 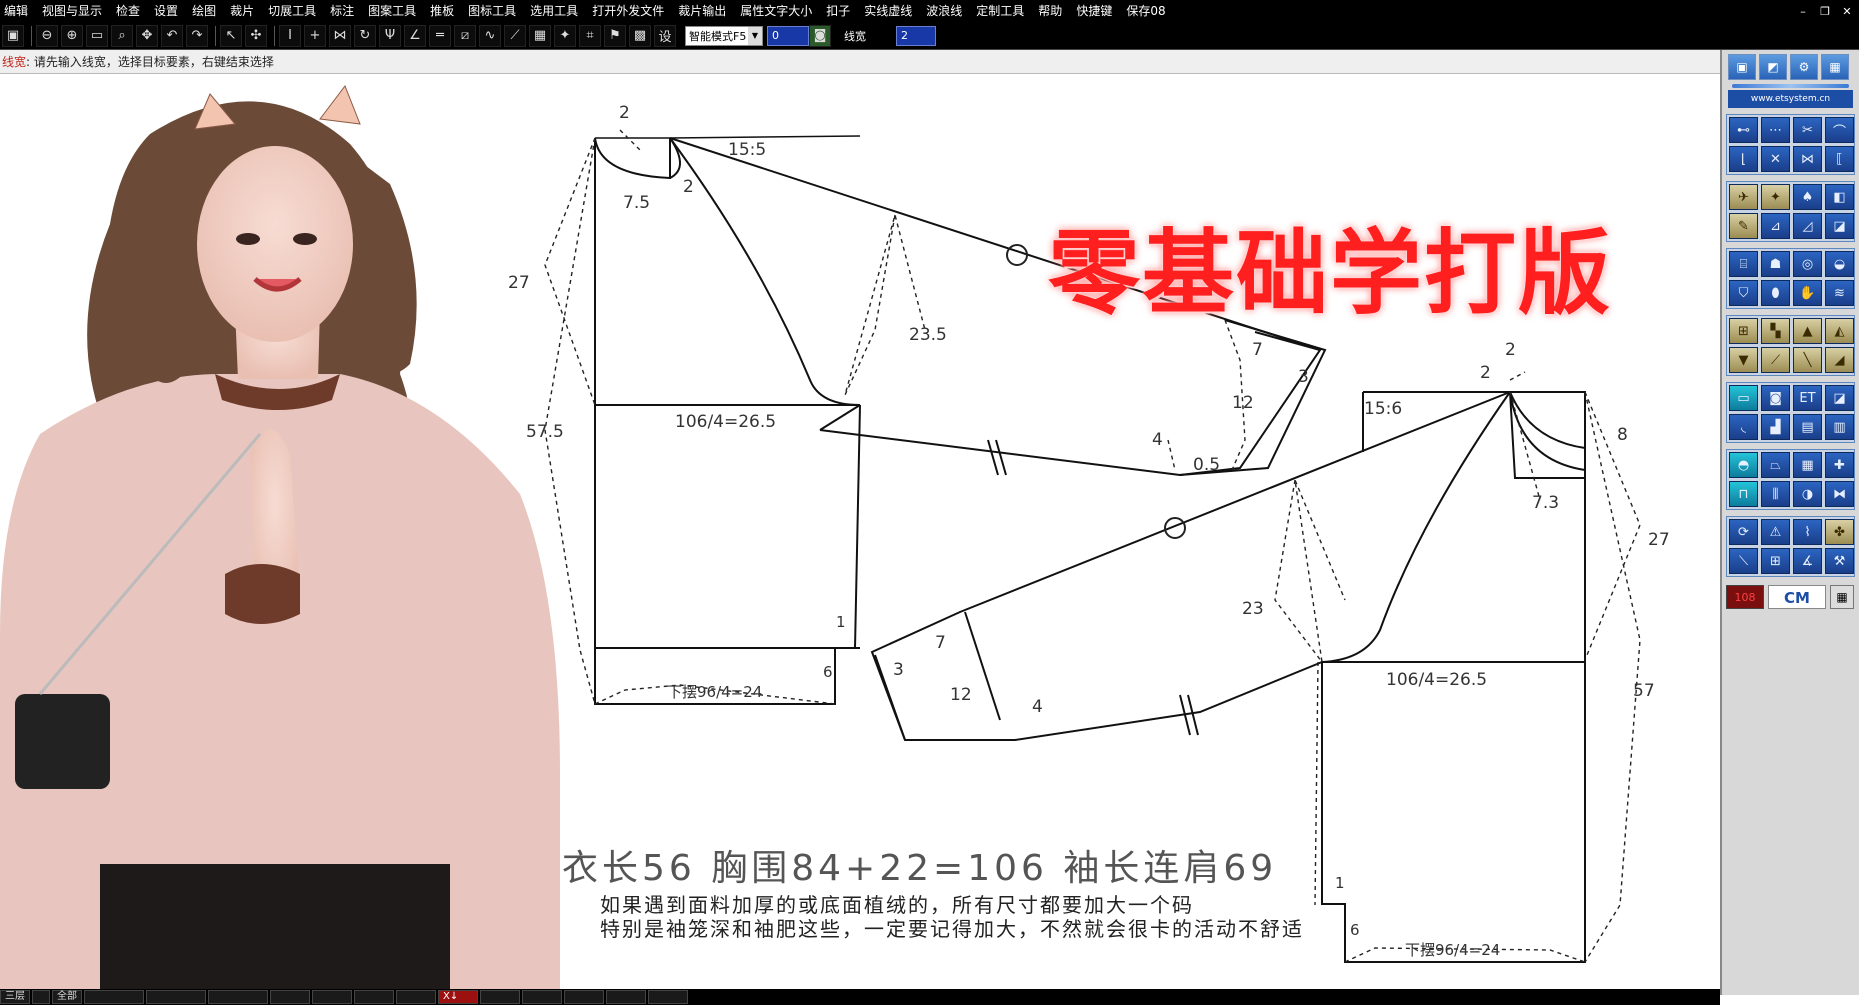 I want to click on mode-select: 智能模式F5 ▼, so click(x=724, y=35).